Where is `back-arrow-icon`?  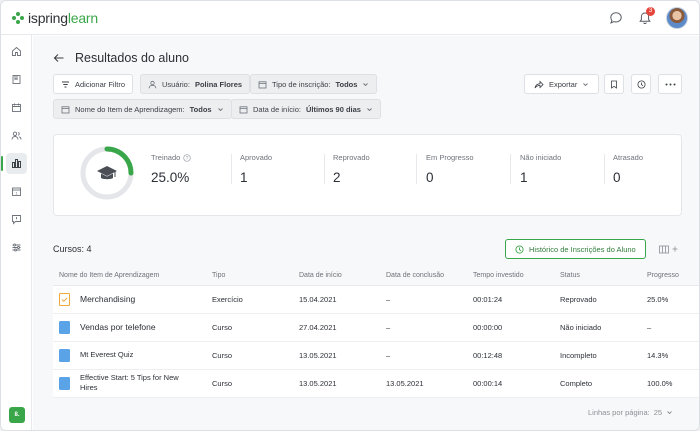 back-arrow-icon is located at coordinates (59, 58).